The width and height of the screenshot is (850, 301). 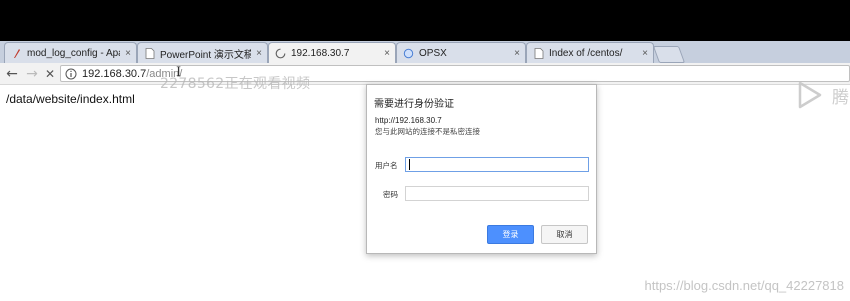 What do you see at coordinates (427, 131) in the screenshot?
I see `dialog-warning: 您与此网站的连接不是私密连接` at bounding box center [427, 131].